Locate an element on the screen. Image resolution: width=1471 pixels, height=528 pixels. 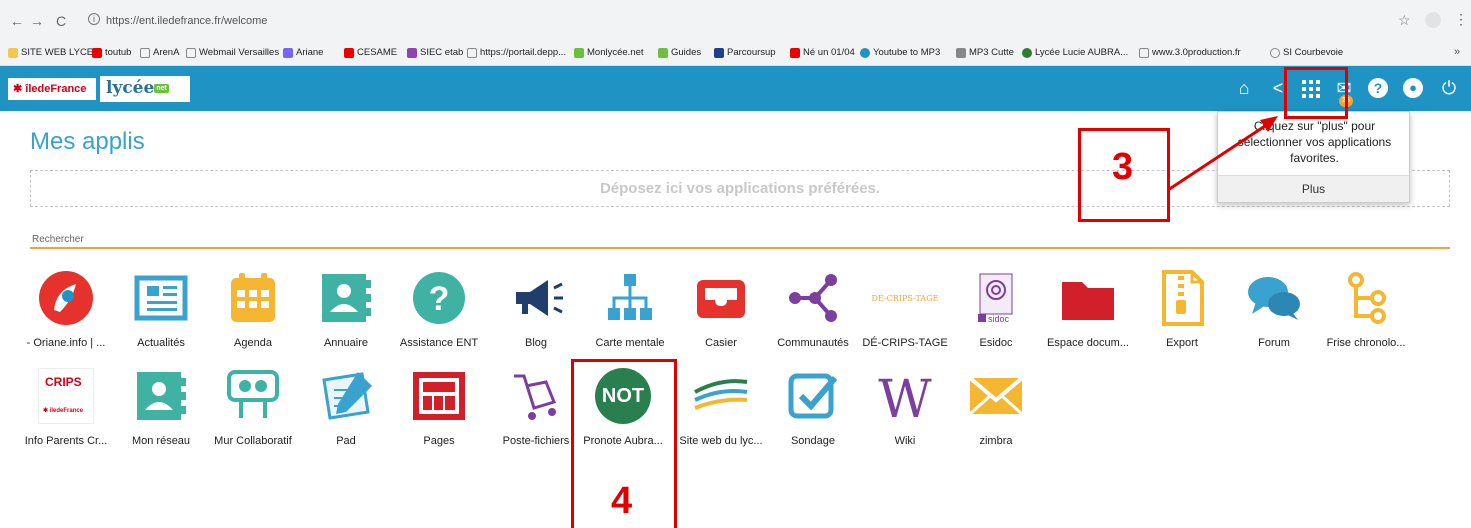
more-bookmarks-icon: » is located at coordinates (1457, 52).